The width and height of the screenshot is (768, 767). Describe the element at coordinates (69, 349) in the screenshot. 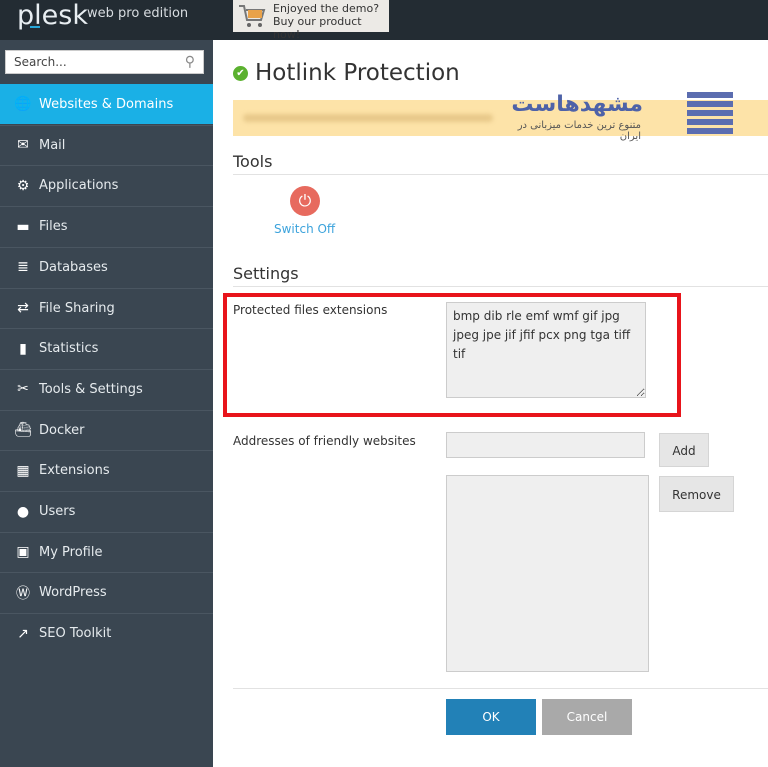

I see `sidebar-item-label: Statistics` at that location.